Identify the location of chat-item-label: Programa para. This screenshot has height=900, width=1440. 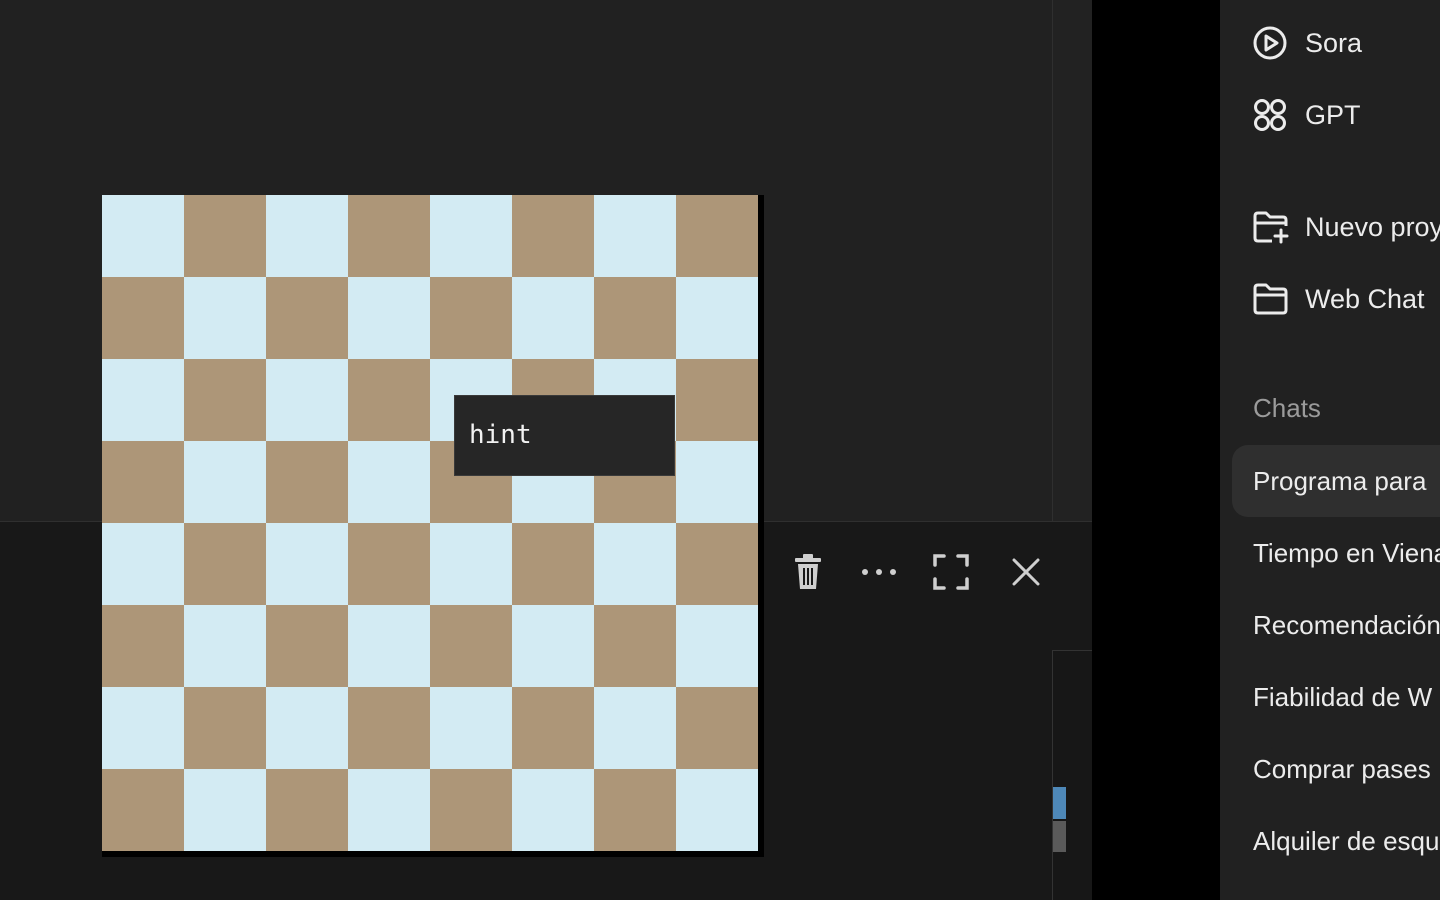
(1340, 480).